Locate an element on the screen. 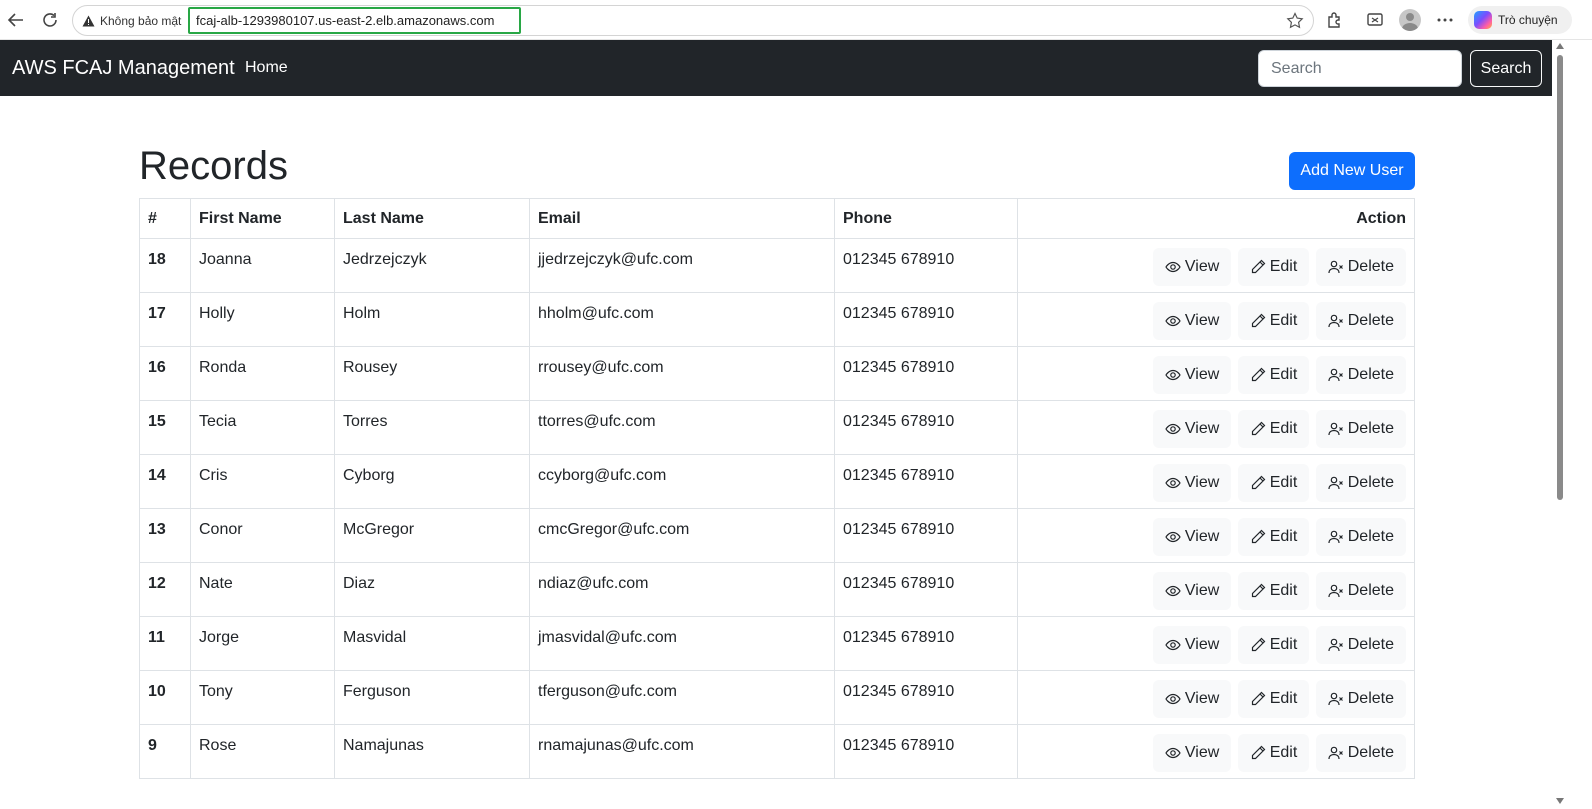  cell-first-name: Cris is located at coordinates (262, 481).